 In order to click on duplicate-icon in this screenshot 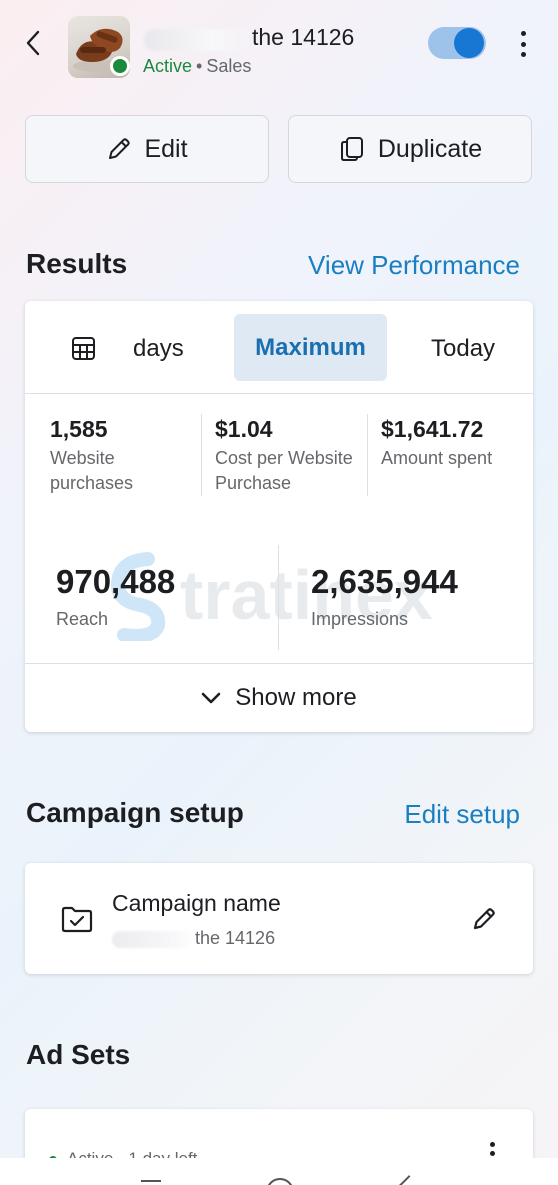, I will do `click(351, 149)`.